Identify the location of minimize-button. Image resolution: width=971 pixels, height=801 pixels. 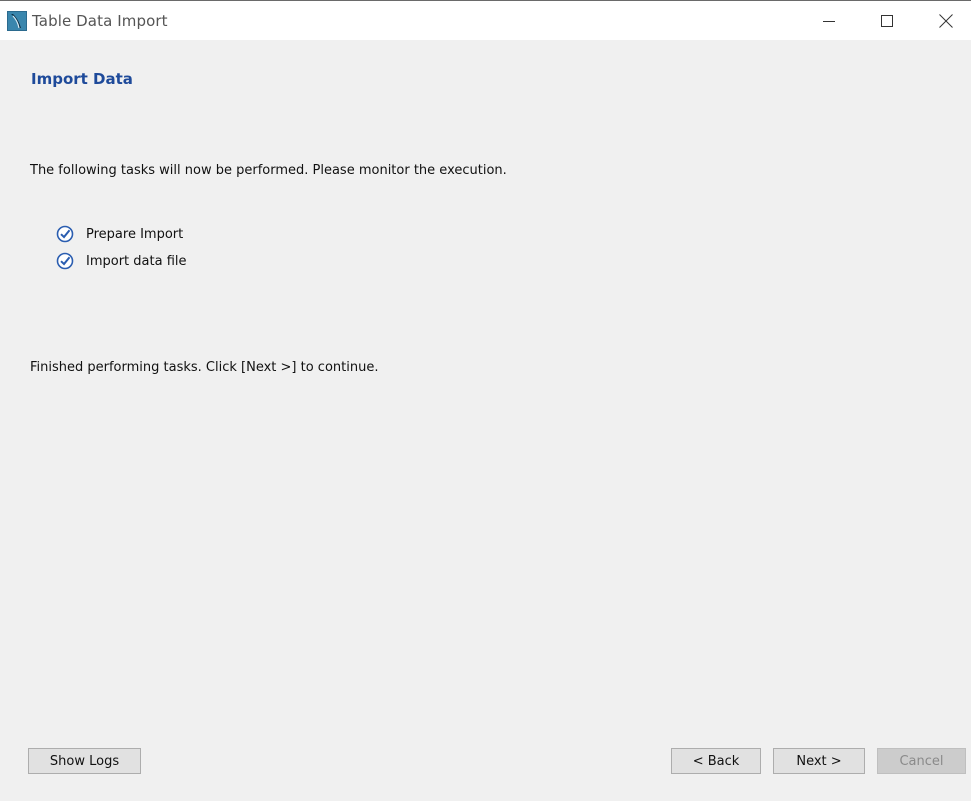
(829, 20).